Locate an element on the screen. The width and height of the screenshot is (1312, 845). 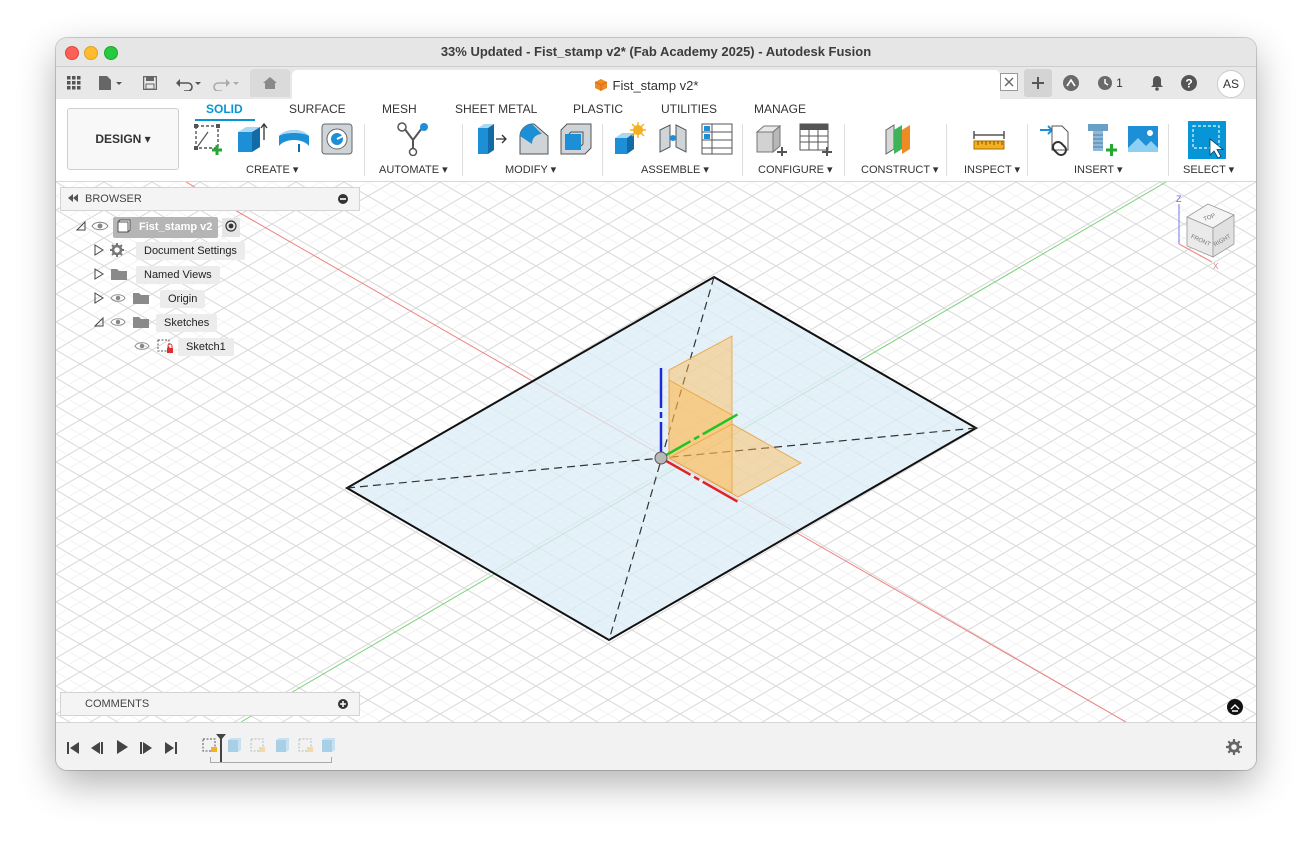
tab-manage: MANAGE is located at coordinates (780, 109).